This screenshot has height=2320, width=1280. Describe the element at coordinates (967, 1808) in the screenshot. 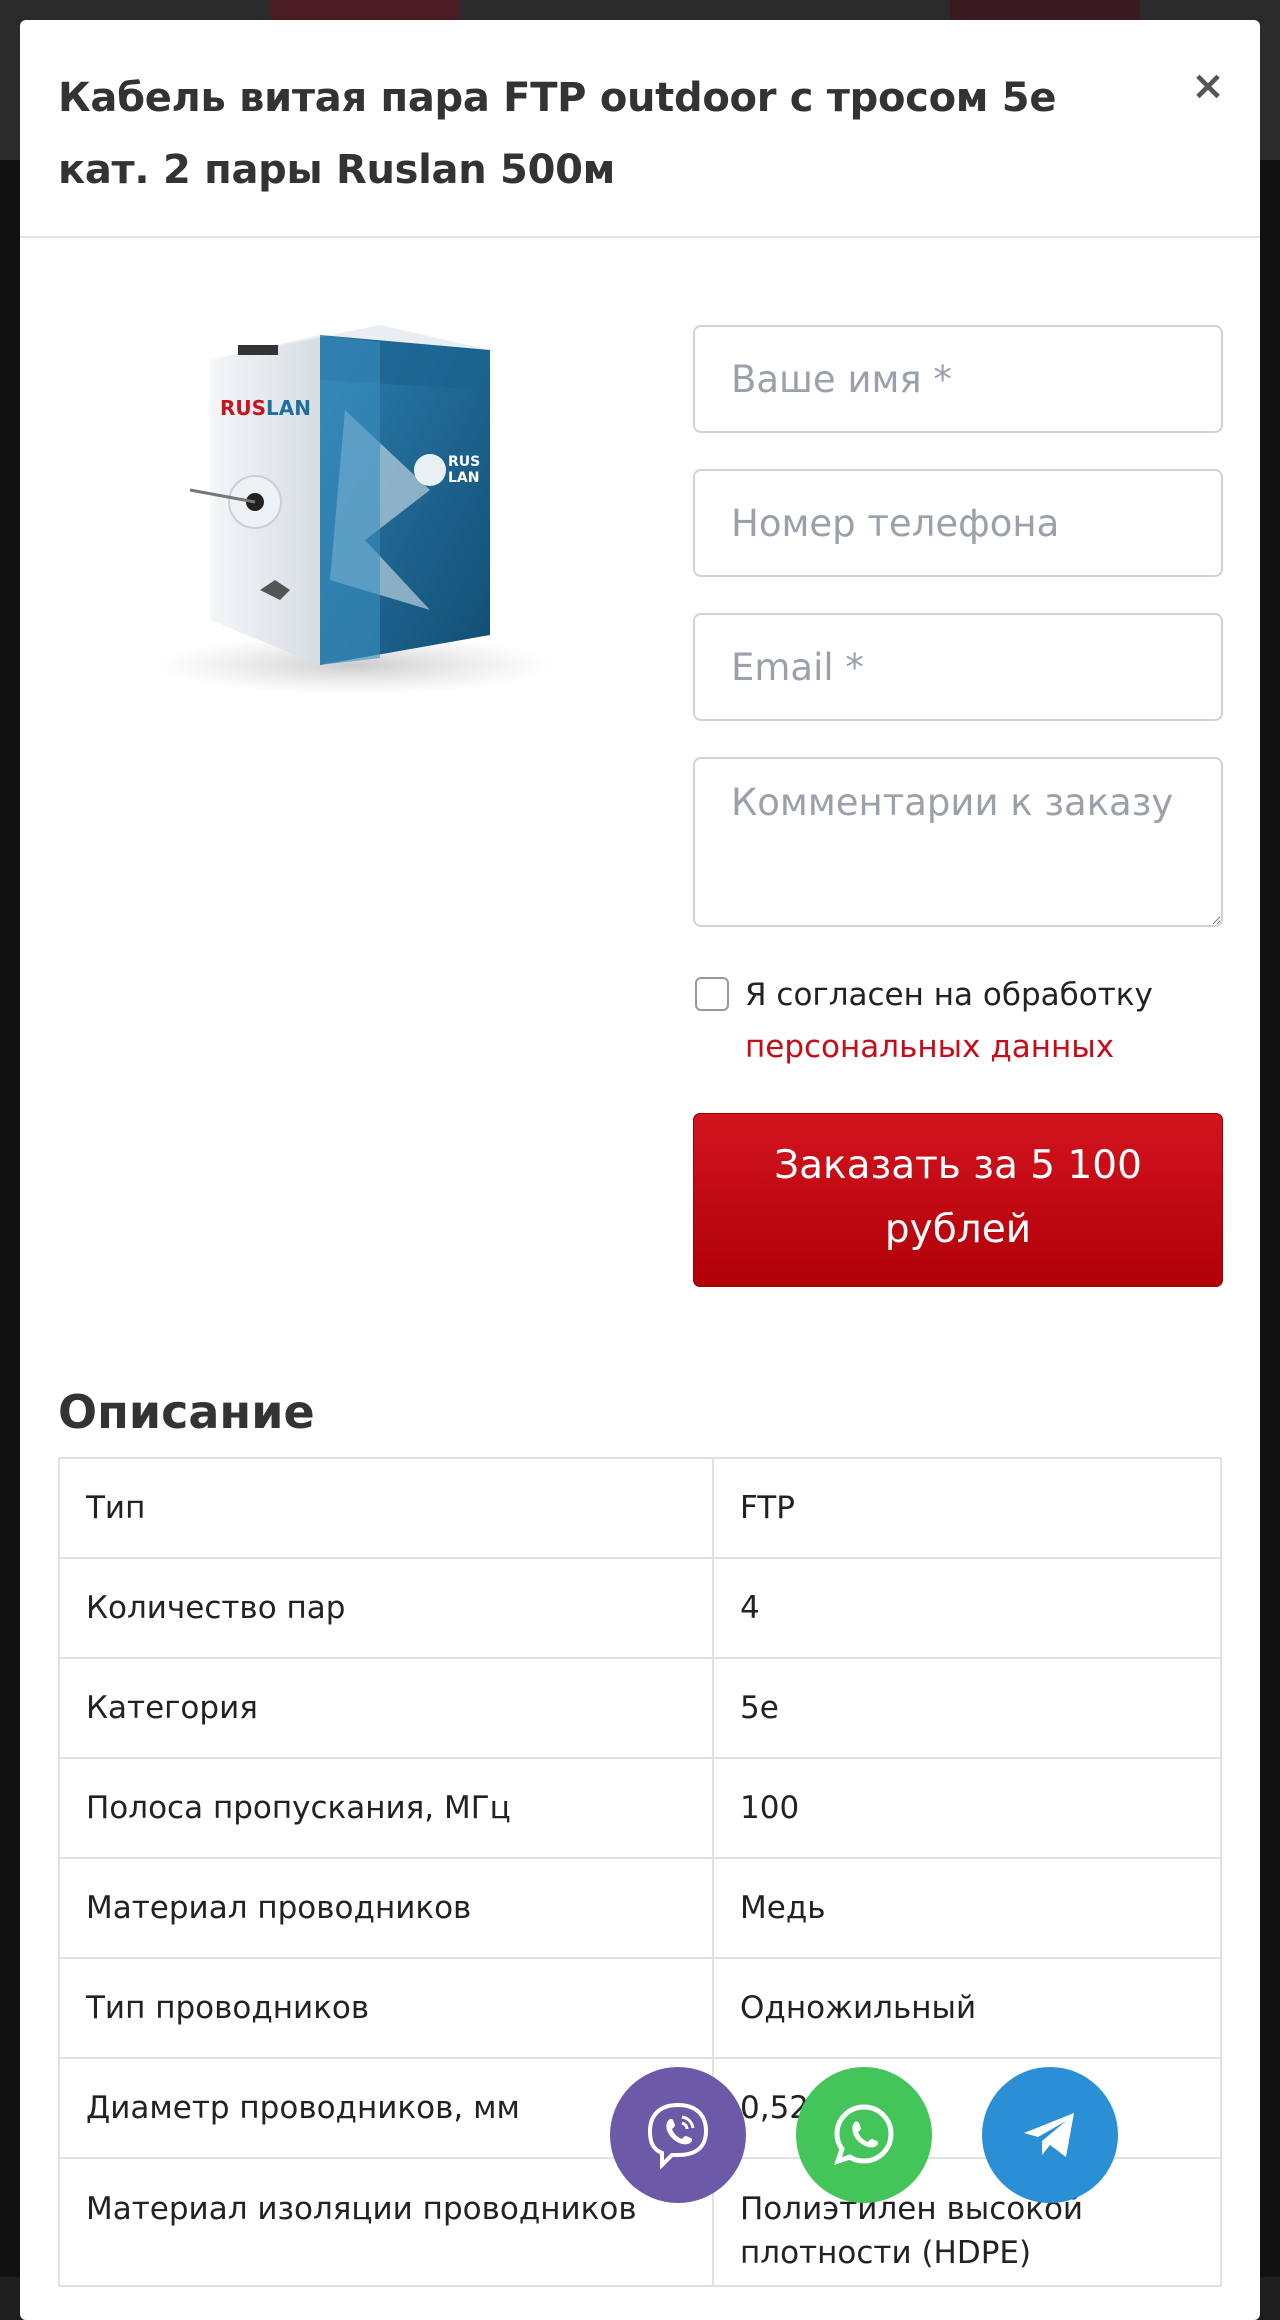

I see `spec-value: 100` at that location.